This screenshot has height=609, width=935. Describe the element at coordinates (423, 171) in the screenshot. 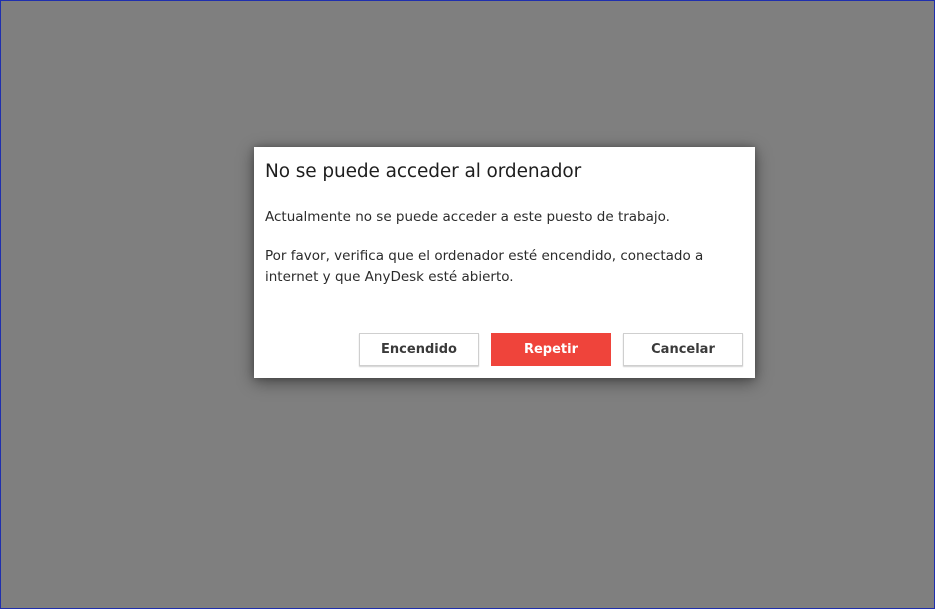

I see `dialog-title: No se puede acceder al ordenador` at that location.